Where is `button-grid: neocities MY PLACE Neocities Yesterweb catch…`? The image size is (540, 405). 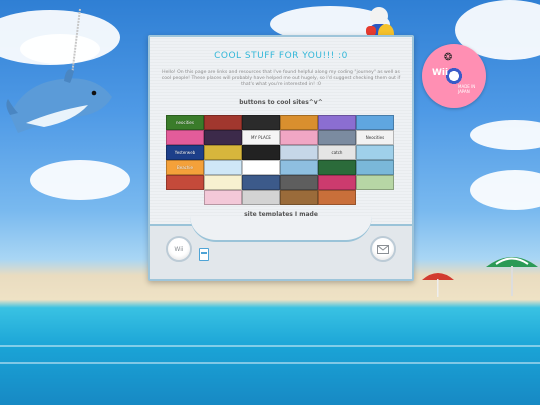 button-grid: neocities MY PLACE Neocities Yesterweb catch… is located at coordinates (280, 170).